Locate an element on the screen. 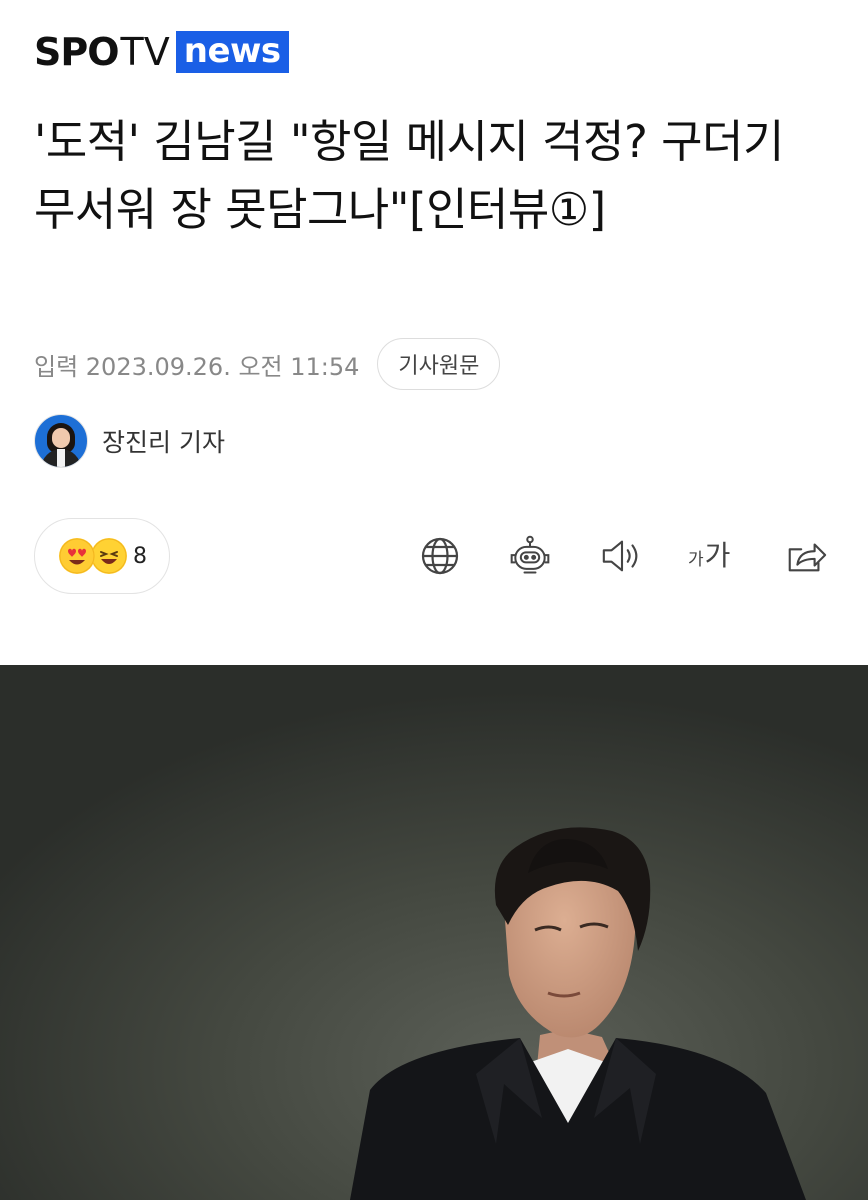  heart-eyes-emoji-icon is located at coordinates (77, 556).